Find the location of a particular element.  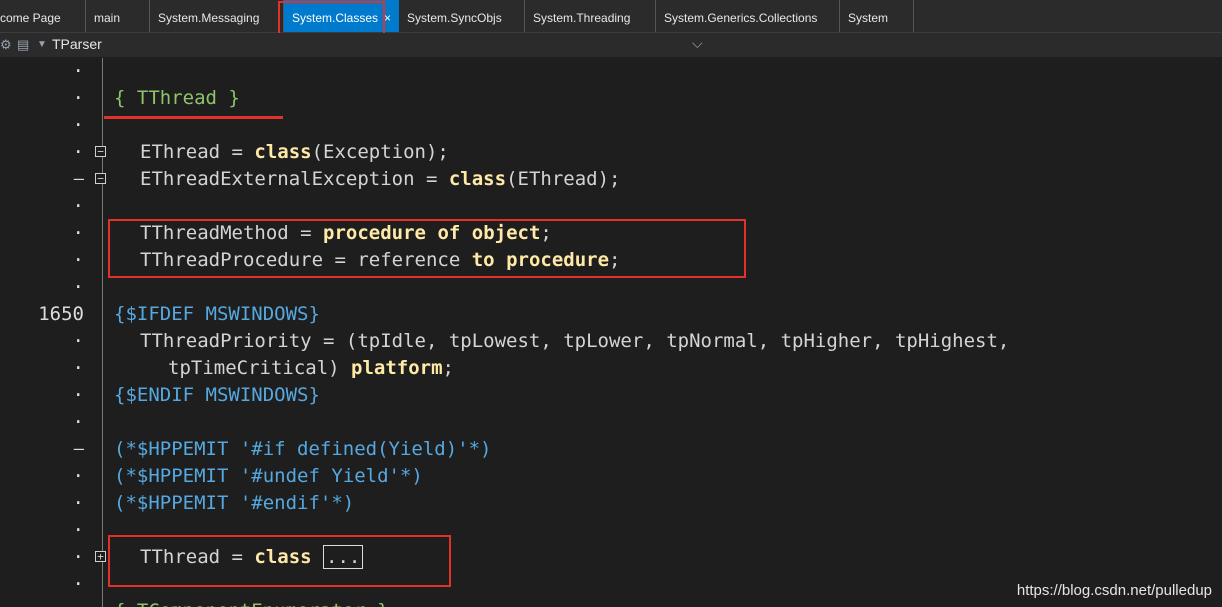

annotation-box-method-types is located at coordinates (427, 248).